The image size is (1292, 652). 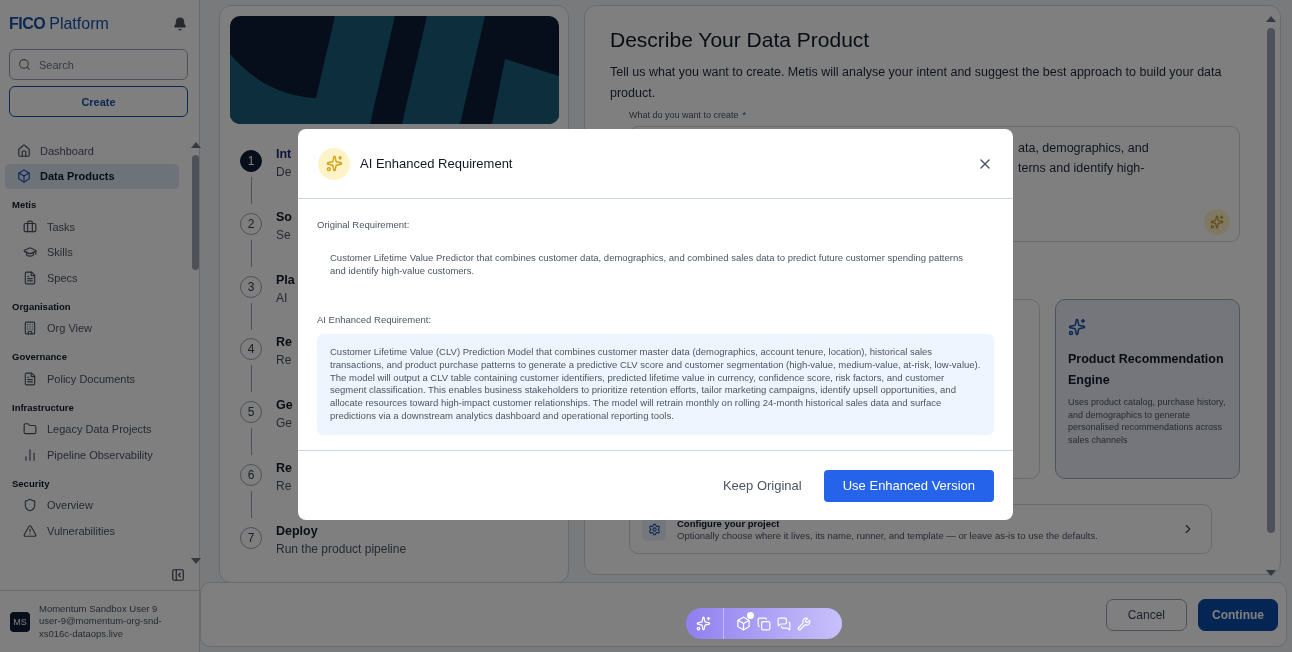 I want to click on tools-icon, so click(x=804, y=623).